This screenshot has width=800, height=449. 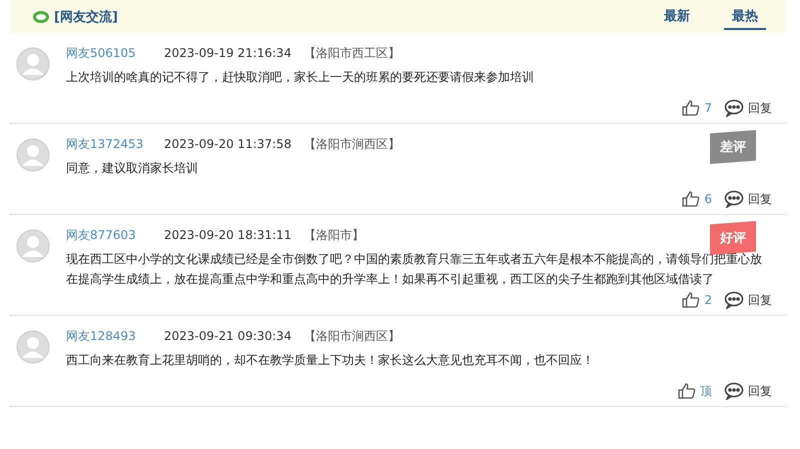 I want to click on like-button: 6, so click(x=697, y=199).